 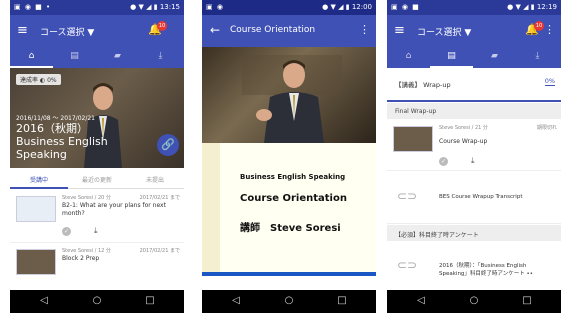 What do you see at coordinates (211, 209) in the screenshot?
I see `slide-margin-strip` at bounding box center [211, 209].